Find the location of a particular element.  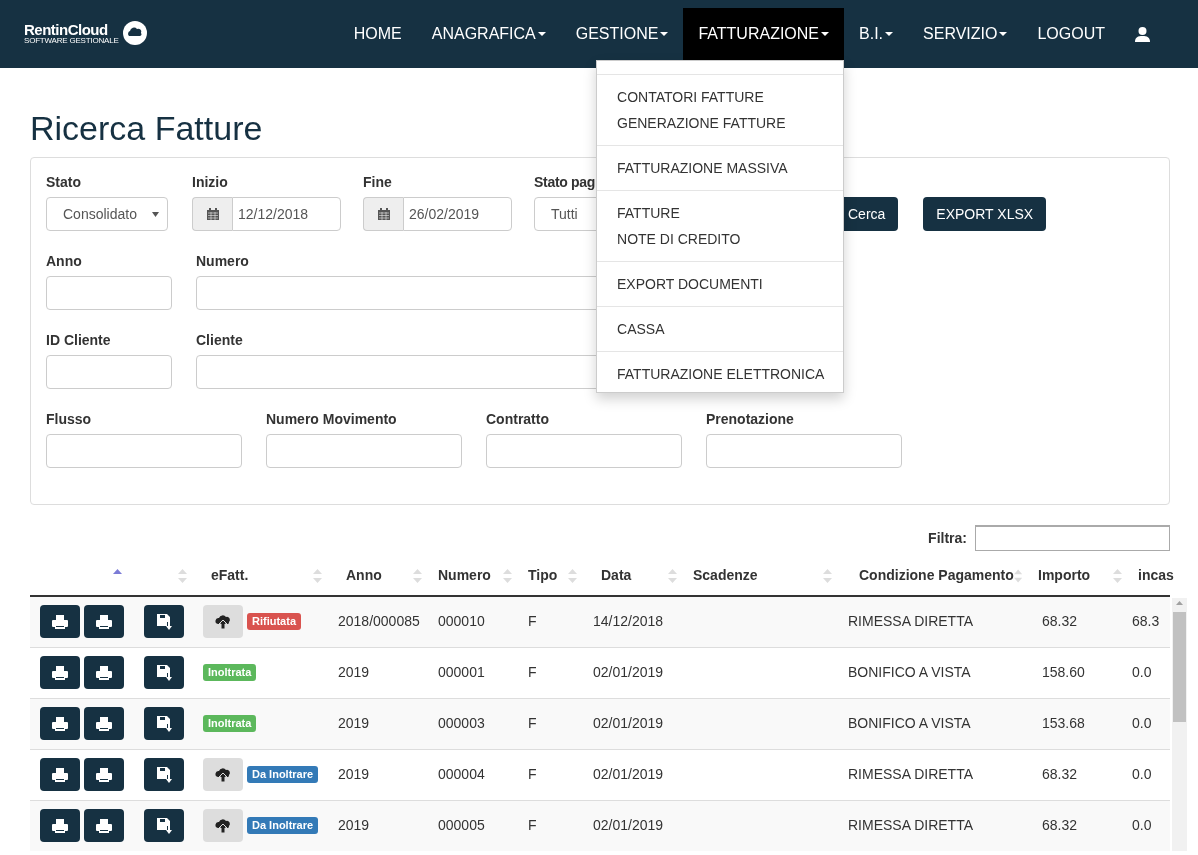

table-cell: 2019 is located at coordinates (354, 723).